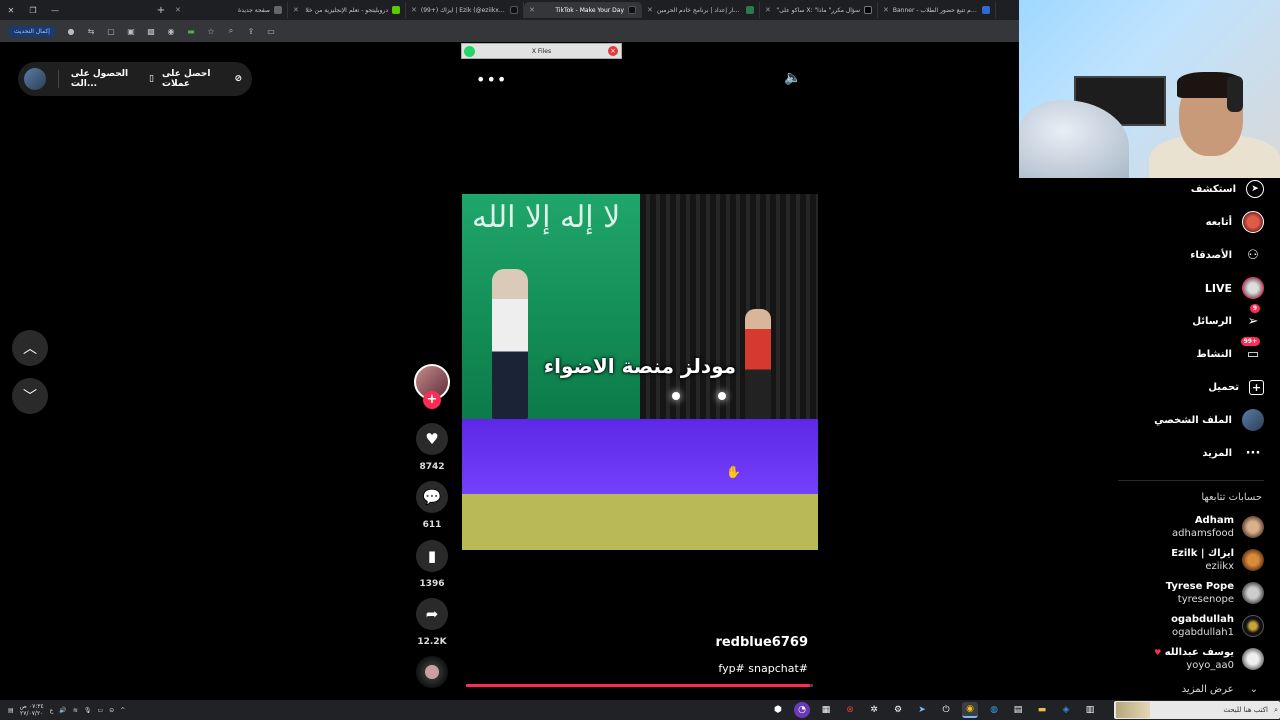  I want to click on followed-account: Tyrese Pope tyresenope, so click(1215, 593).